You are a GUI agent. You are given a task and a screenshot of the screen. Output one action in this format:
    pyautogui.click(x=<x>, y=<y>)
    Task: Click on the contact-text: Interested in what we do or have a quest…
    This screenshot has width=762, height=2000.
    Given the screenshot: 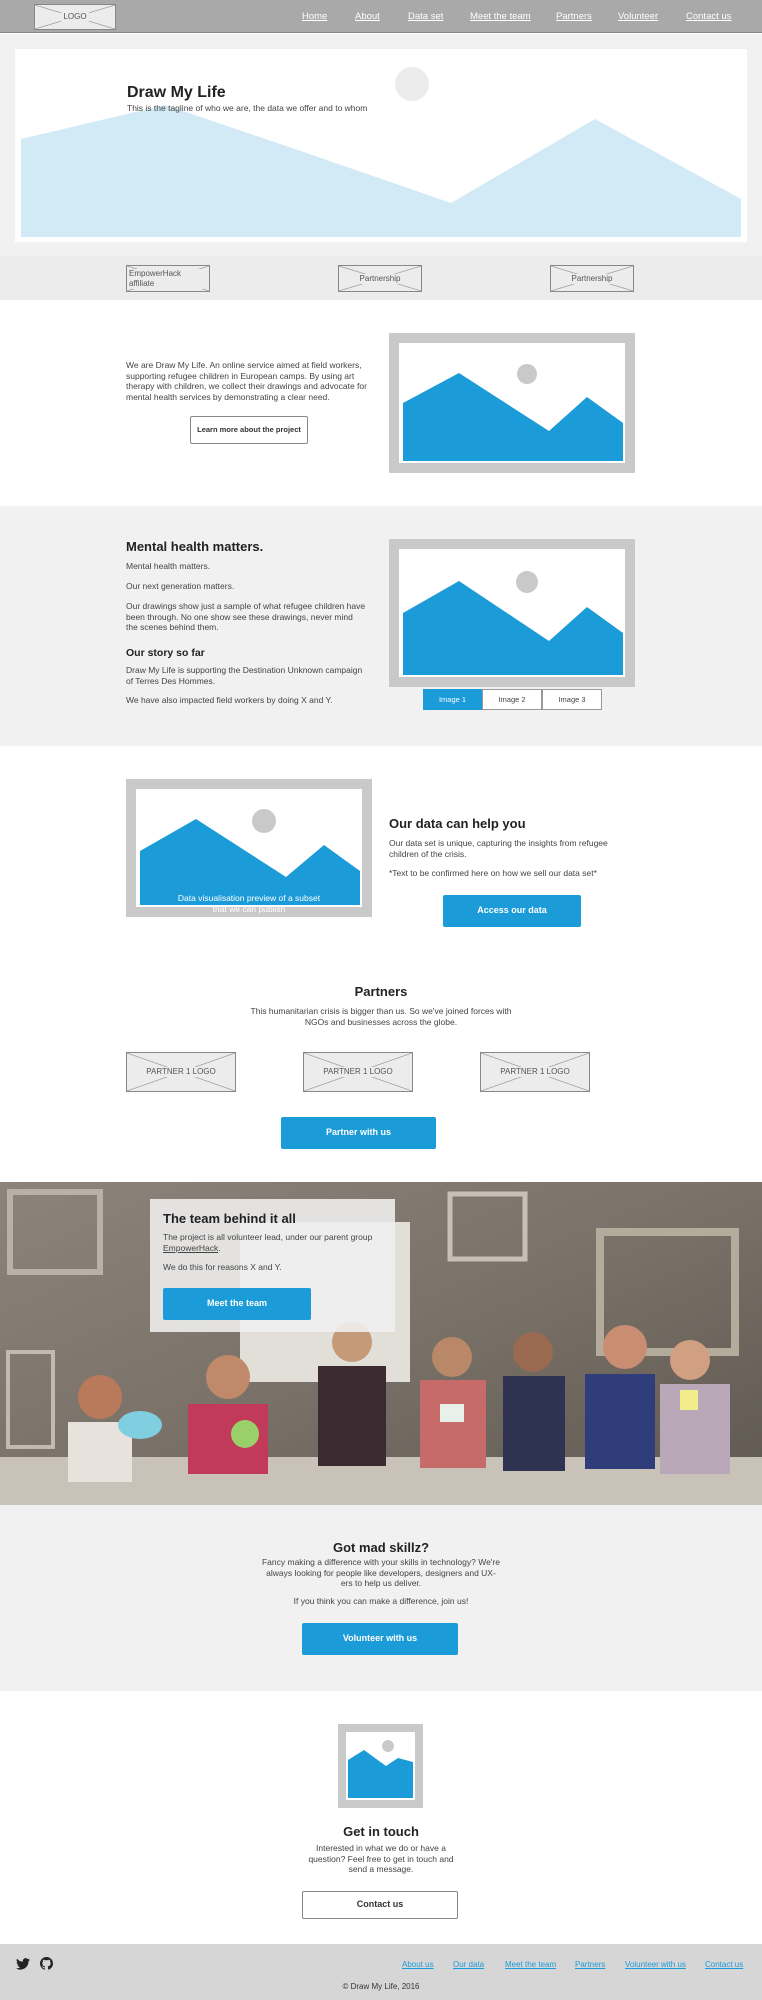 What is the action you would take?
    pyautogui.click(x=381, y=1859)
    